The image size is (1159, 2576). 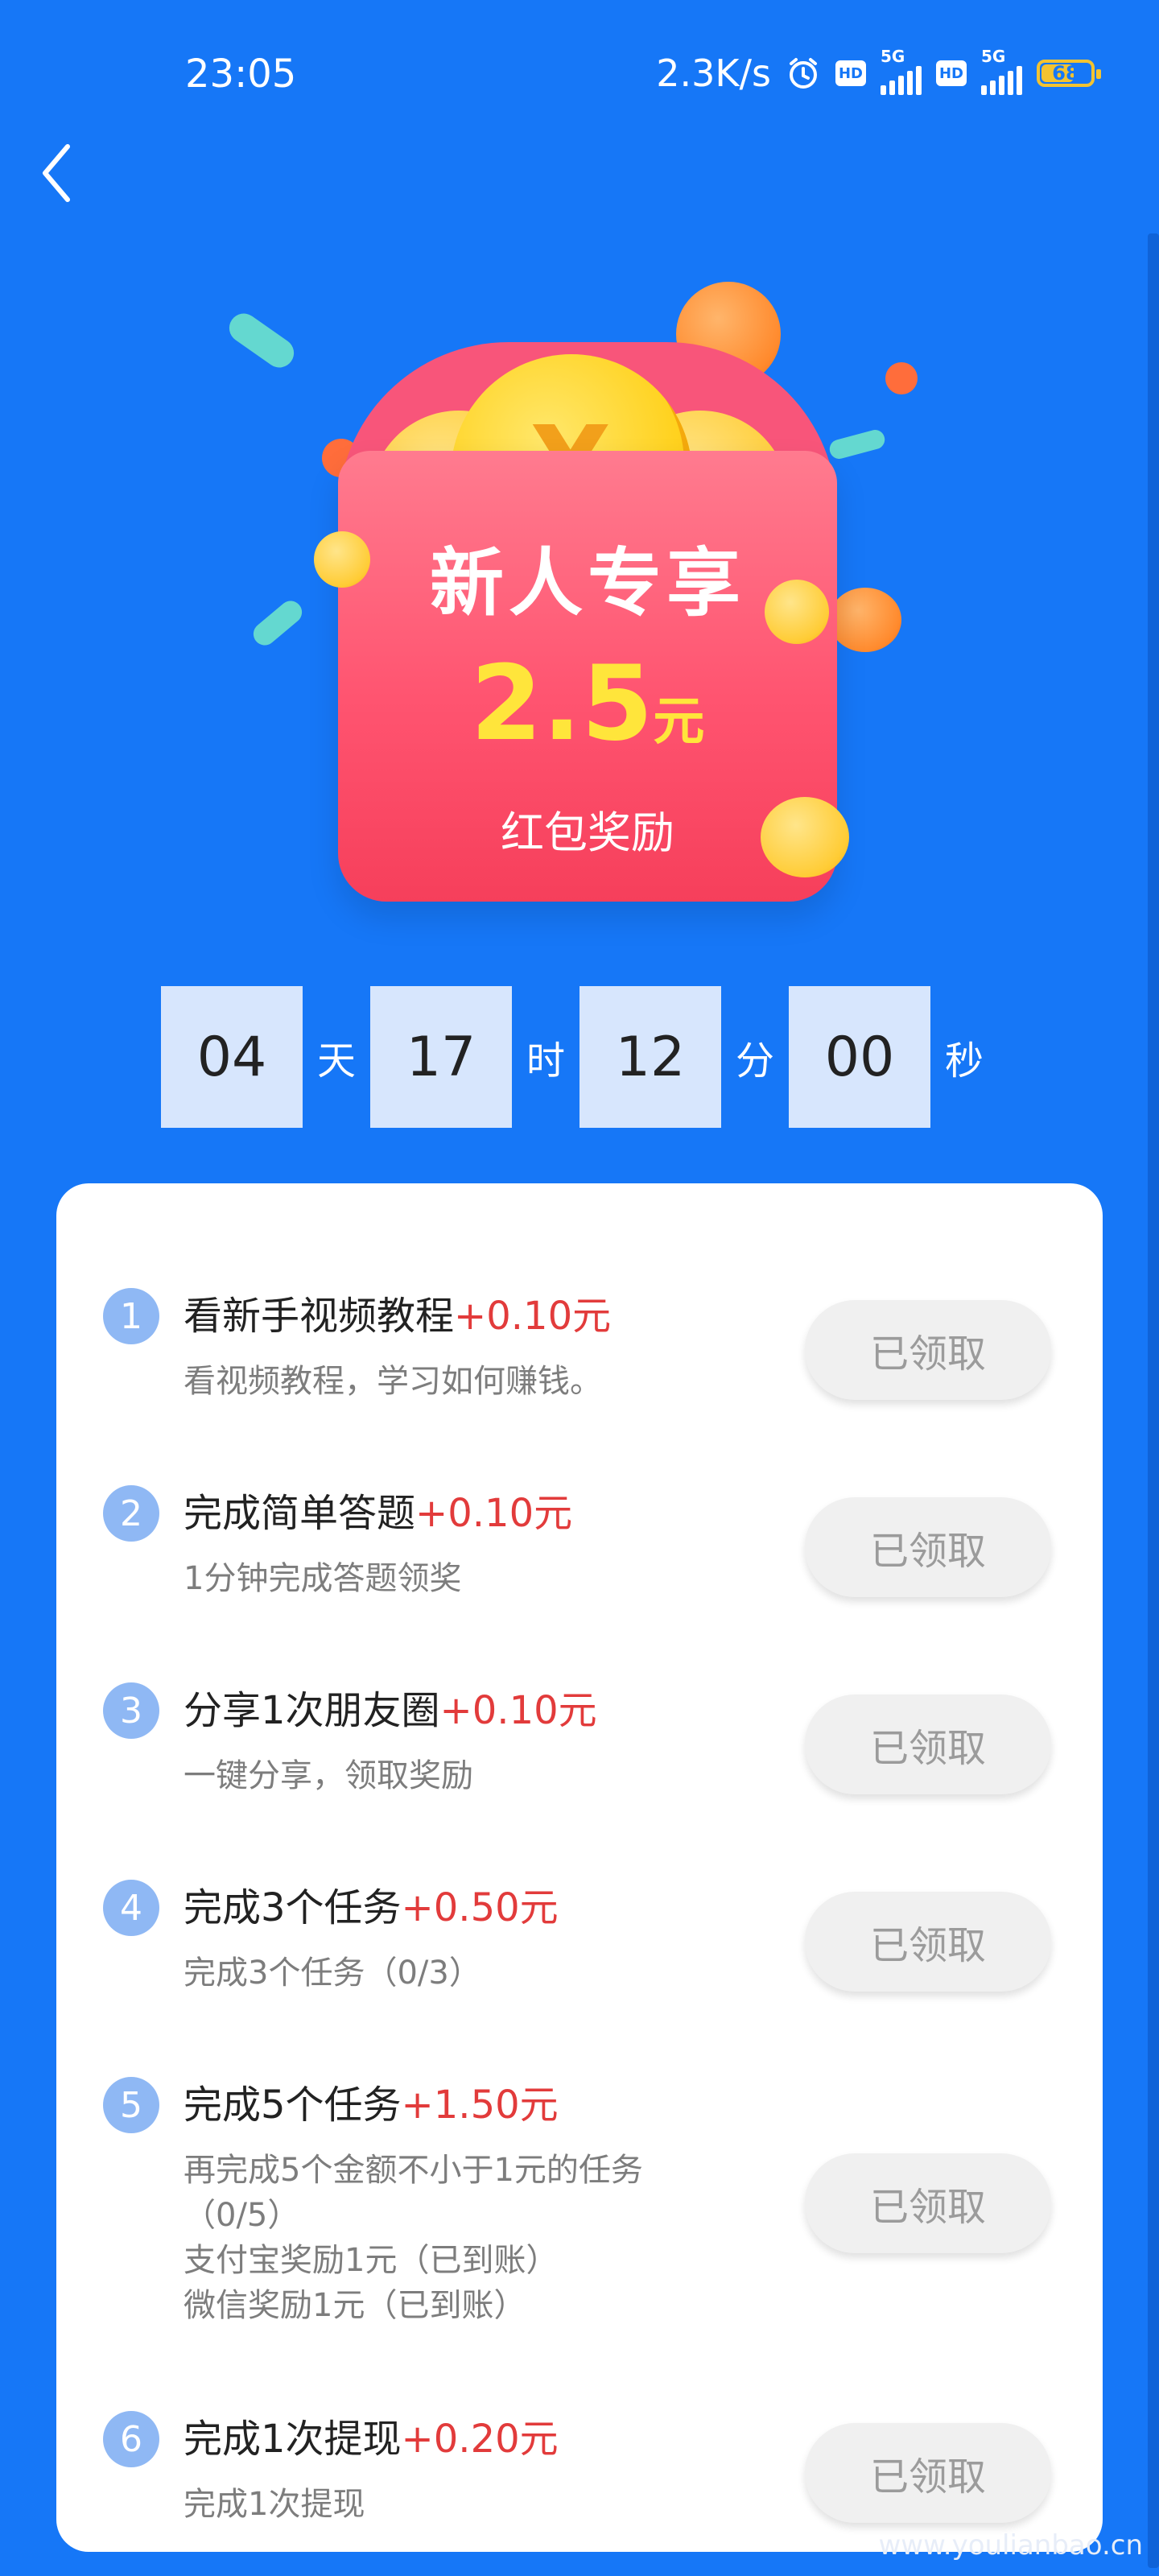 I want to click on task-title: 完成1次提现+0.20元, so click(x=371, y=2439).